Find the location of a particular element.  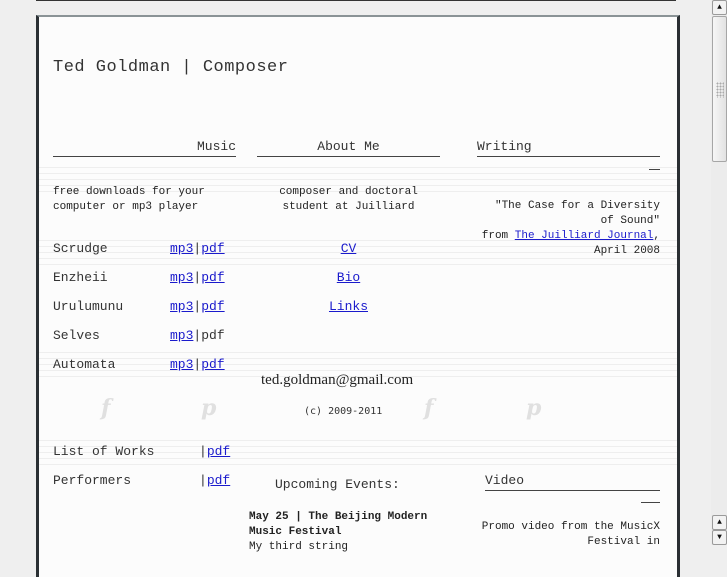

writing-date: April 2008 is located at coordinates (626, 251).